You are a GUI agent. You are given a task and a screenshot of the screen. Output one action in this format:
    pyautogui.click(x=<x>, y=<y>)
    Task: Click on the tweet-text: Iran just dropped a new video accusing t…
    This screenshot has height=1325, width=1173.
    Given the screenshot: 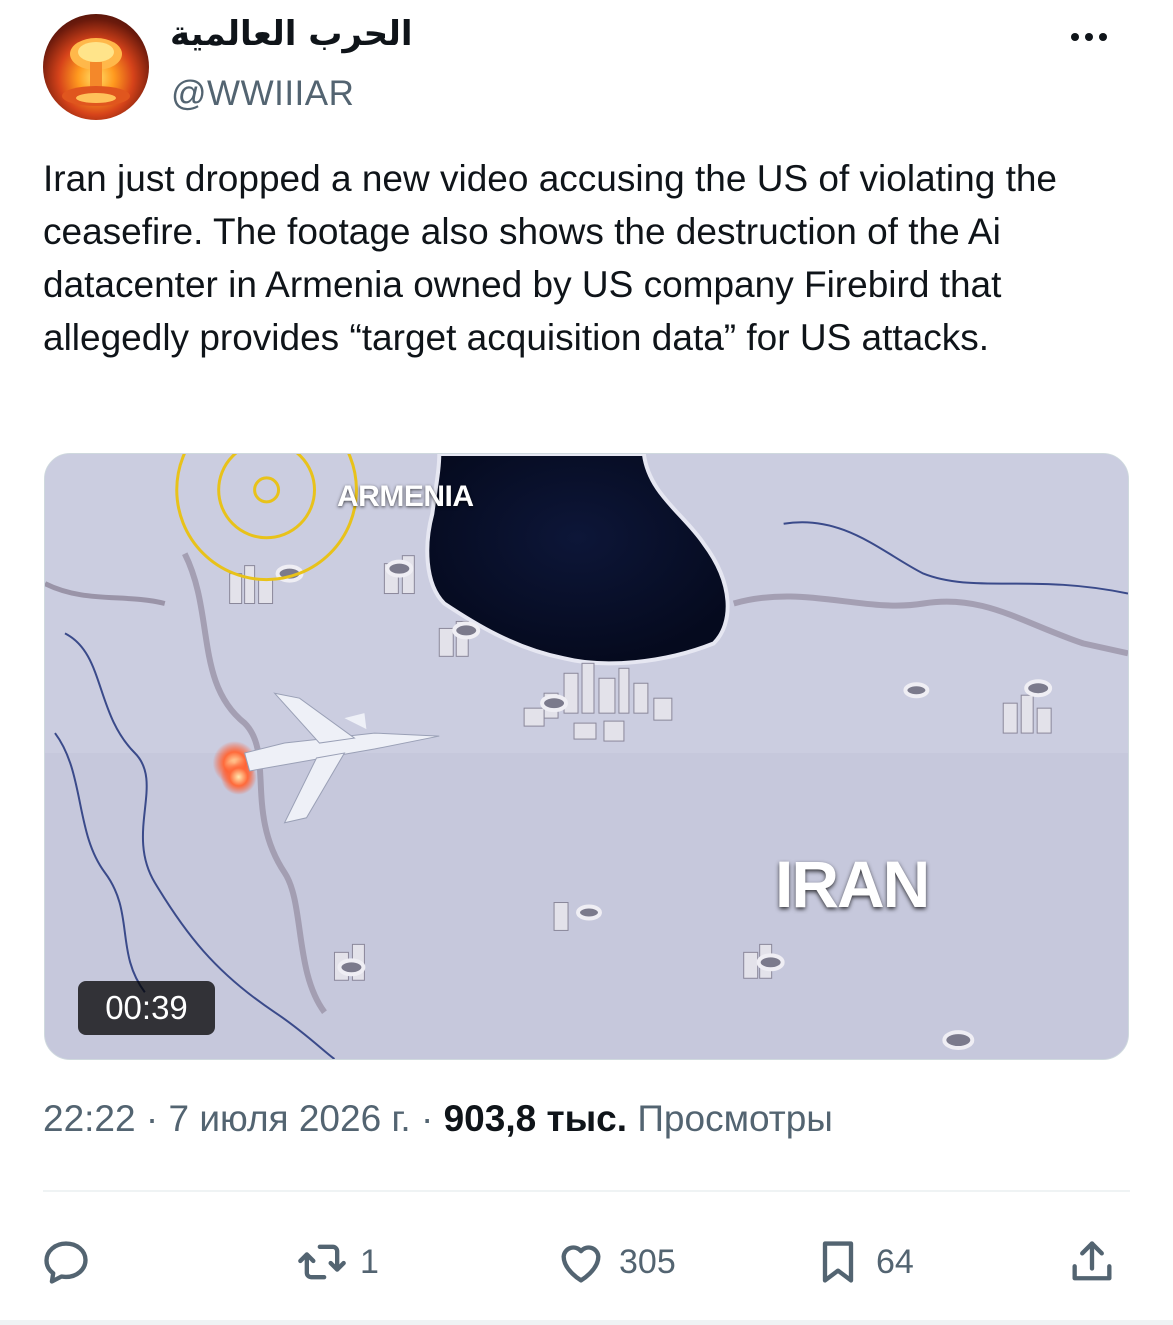 What is the action you would take?
    pyautogui.click(x=550, y=258)
    